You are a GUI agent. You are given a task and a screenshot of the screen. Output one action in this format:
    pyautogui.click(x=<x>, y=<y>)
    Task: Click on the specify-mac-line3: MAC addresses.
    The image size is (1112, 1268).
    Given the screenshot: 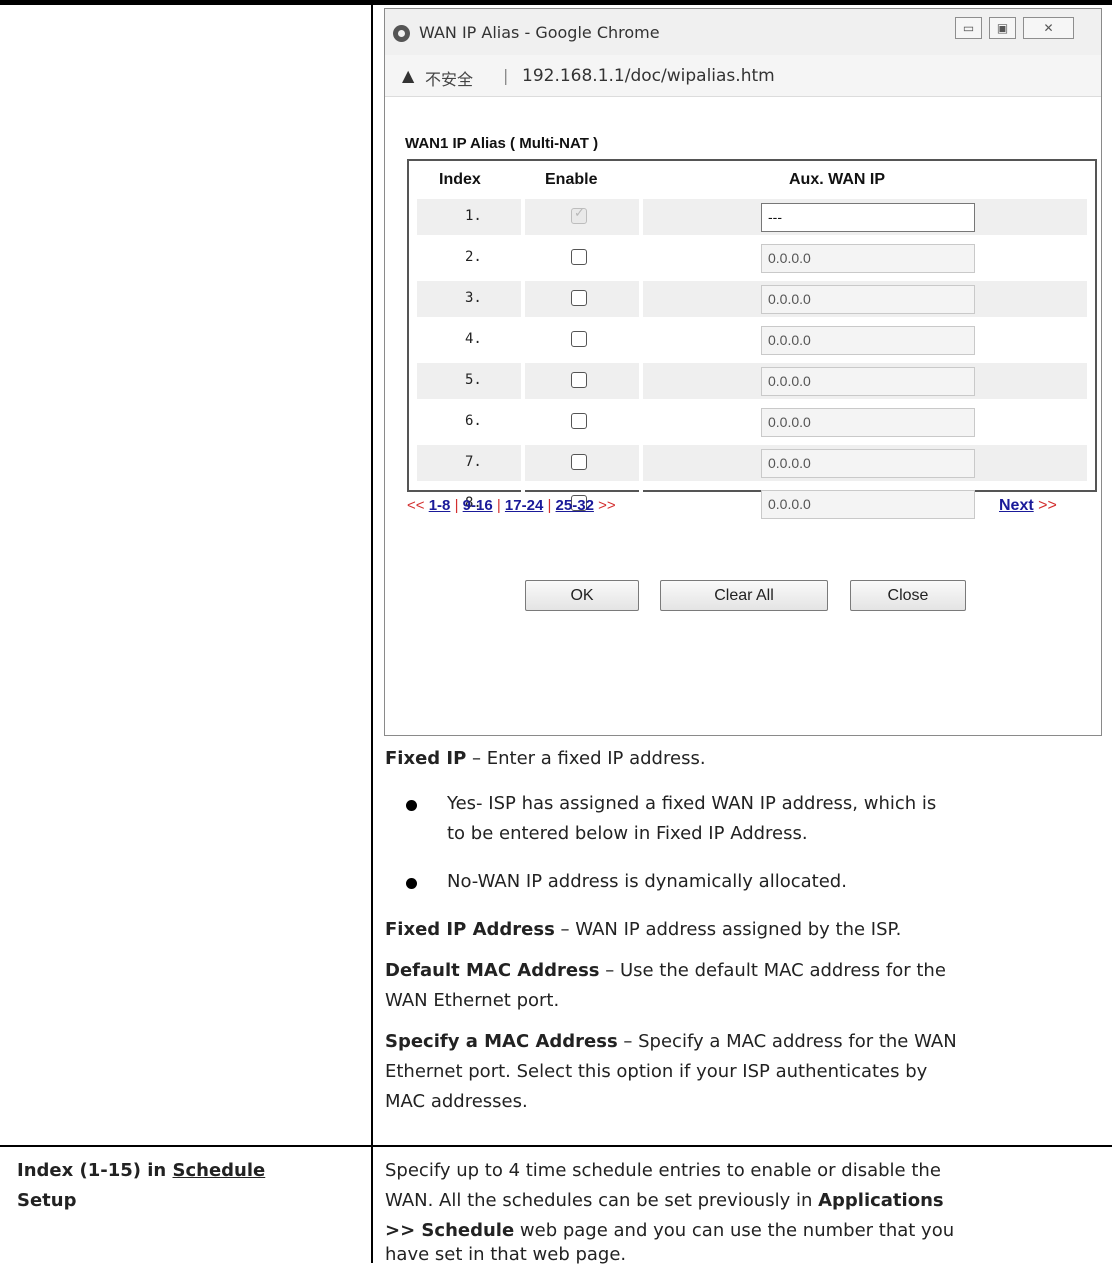 What is the action you would take?
    pyautogui.click(x=456, y=1101)
    